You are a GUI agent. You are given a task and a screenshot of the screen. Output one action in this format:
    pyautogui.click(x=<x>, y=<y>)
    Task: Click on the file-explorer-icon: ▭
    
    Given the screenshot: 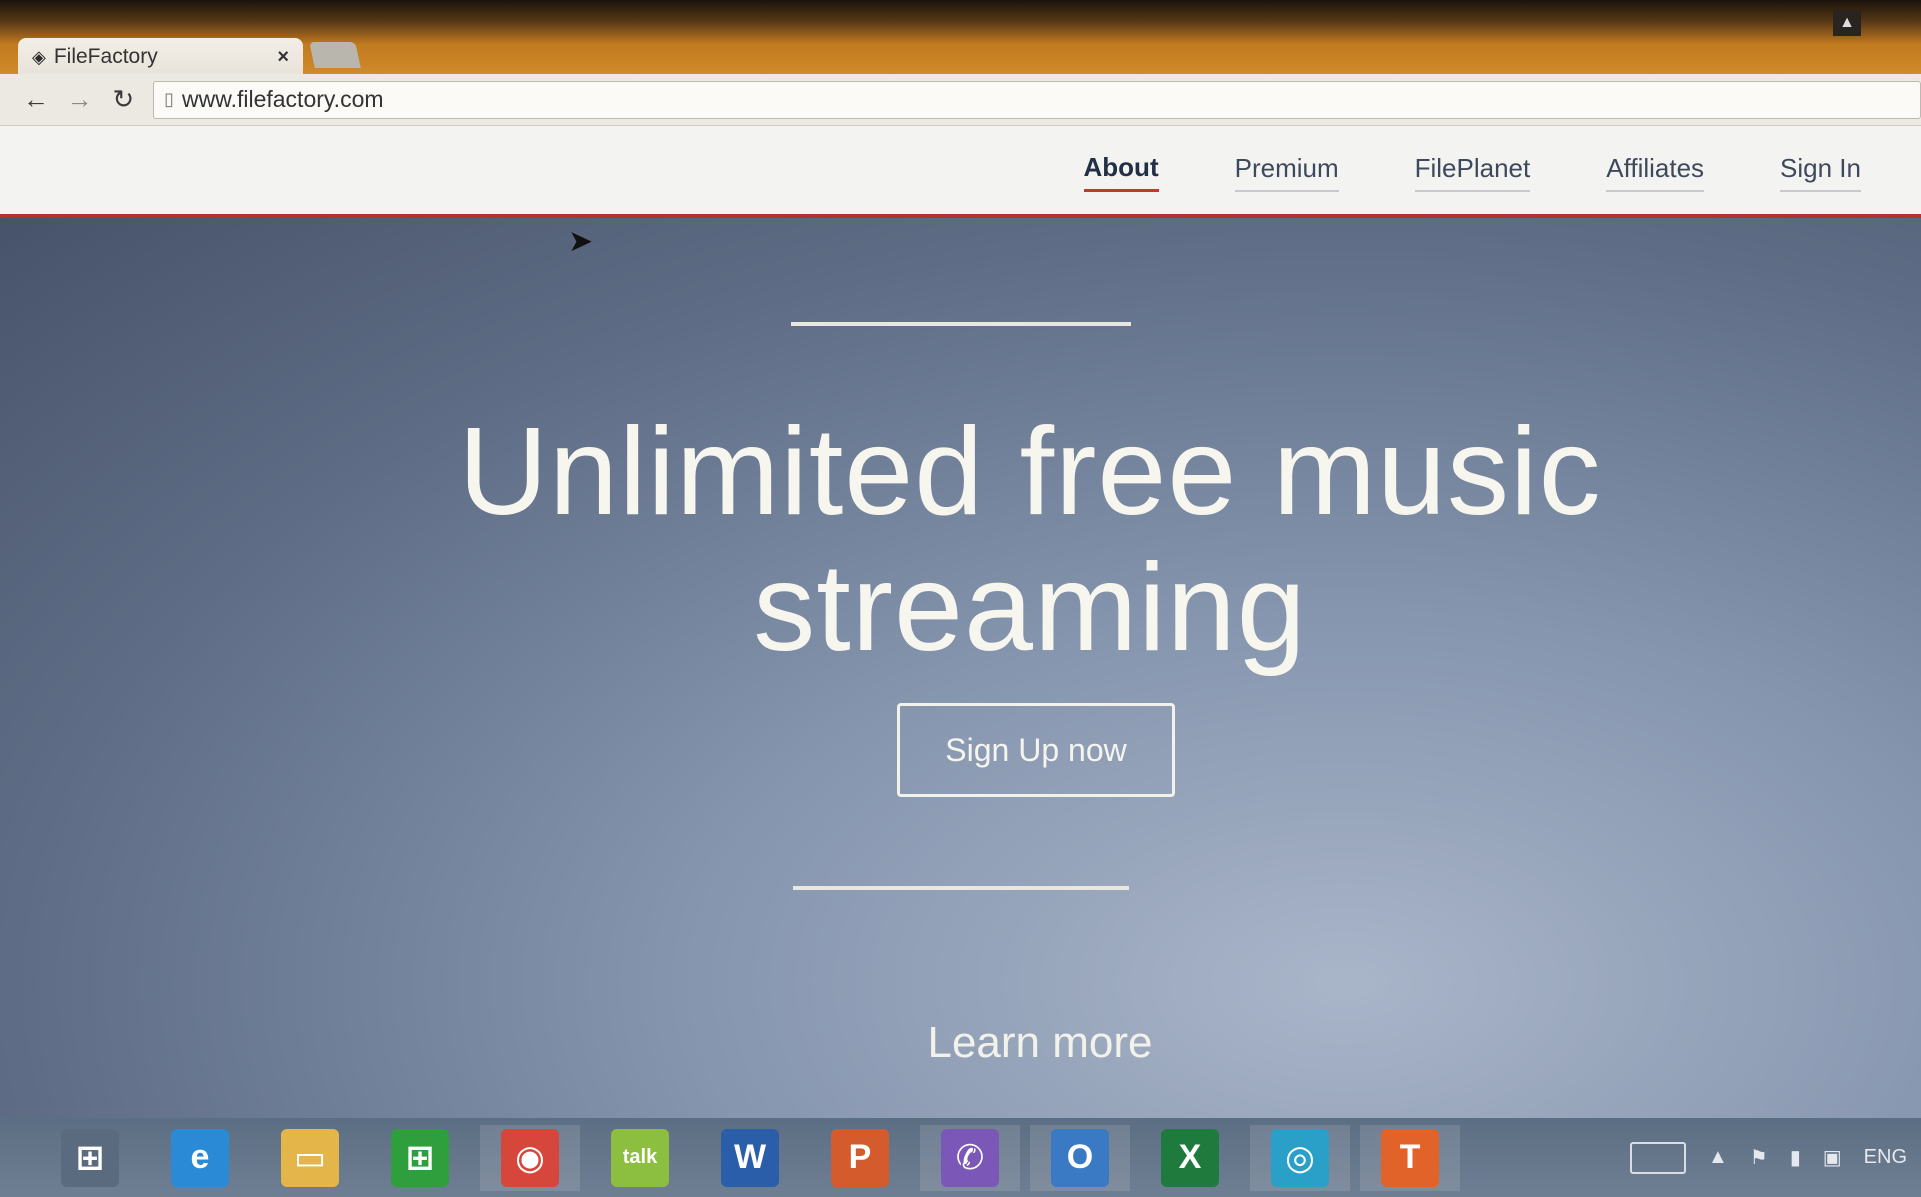 What is the action you would take?
    pyautogui.click(x=310, y=1157)
    